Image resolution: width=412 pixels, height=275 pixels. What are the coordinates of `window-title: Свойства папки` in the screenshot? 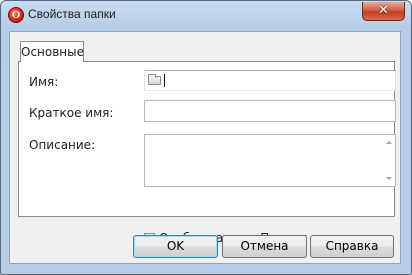 It's located at (72, 14).